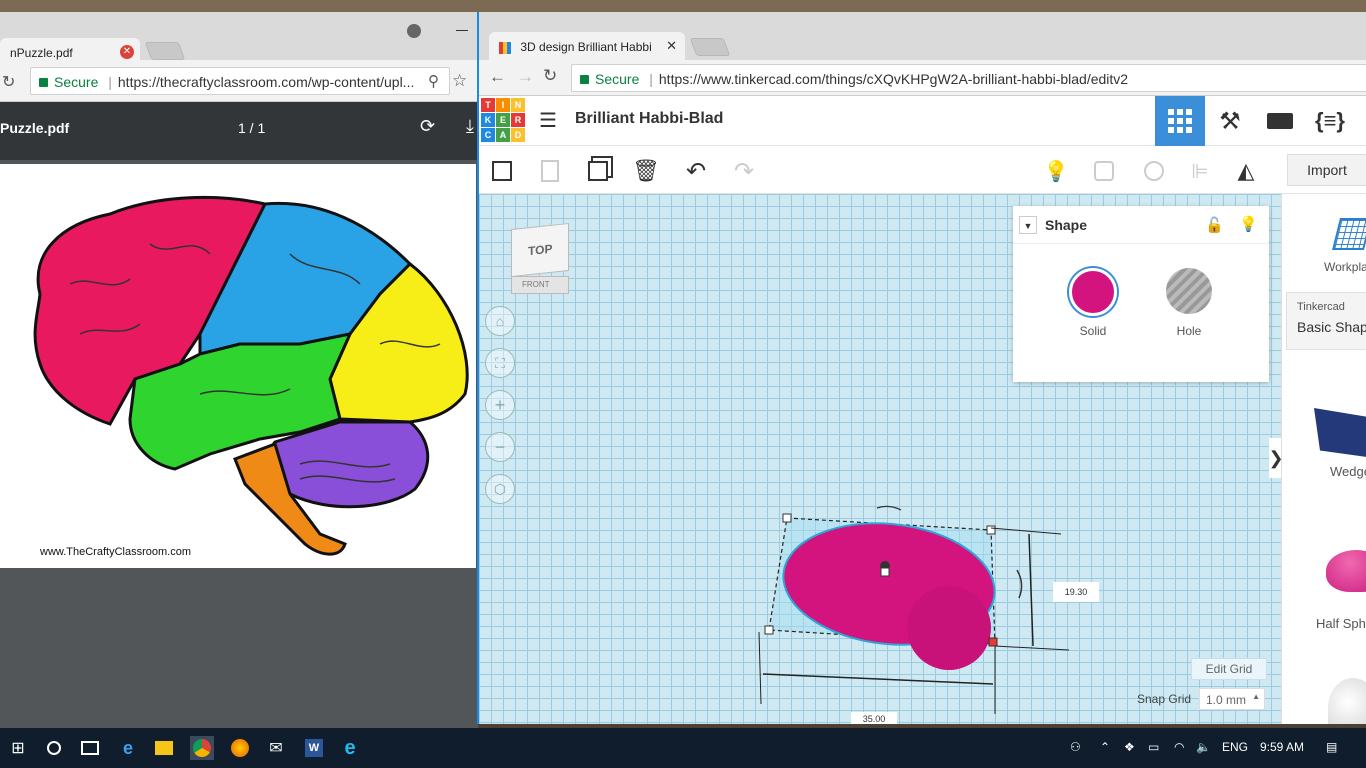 The image size is (1366, 768). What do you see at coordinates (500, 489) in the screenshot?
I see `perspective-button: ⬡` at bounding box center [500, 489].